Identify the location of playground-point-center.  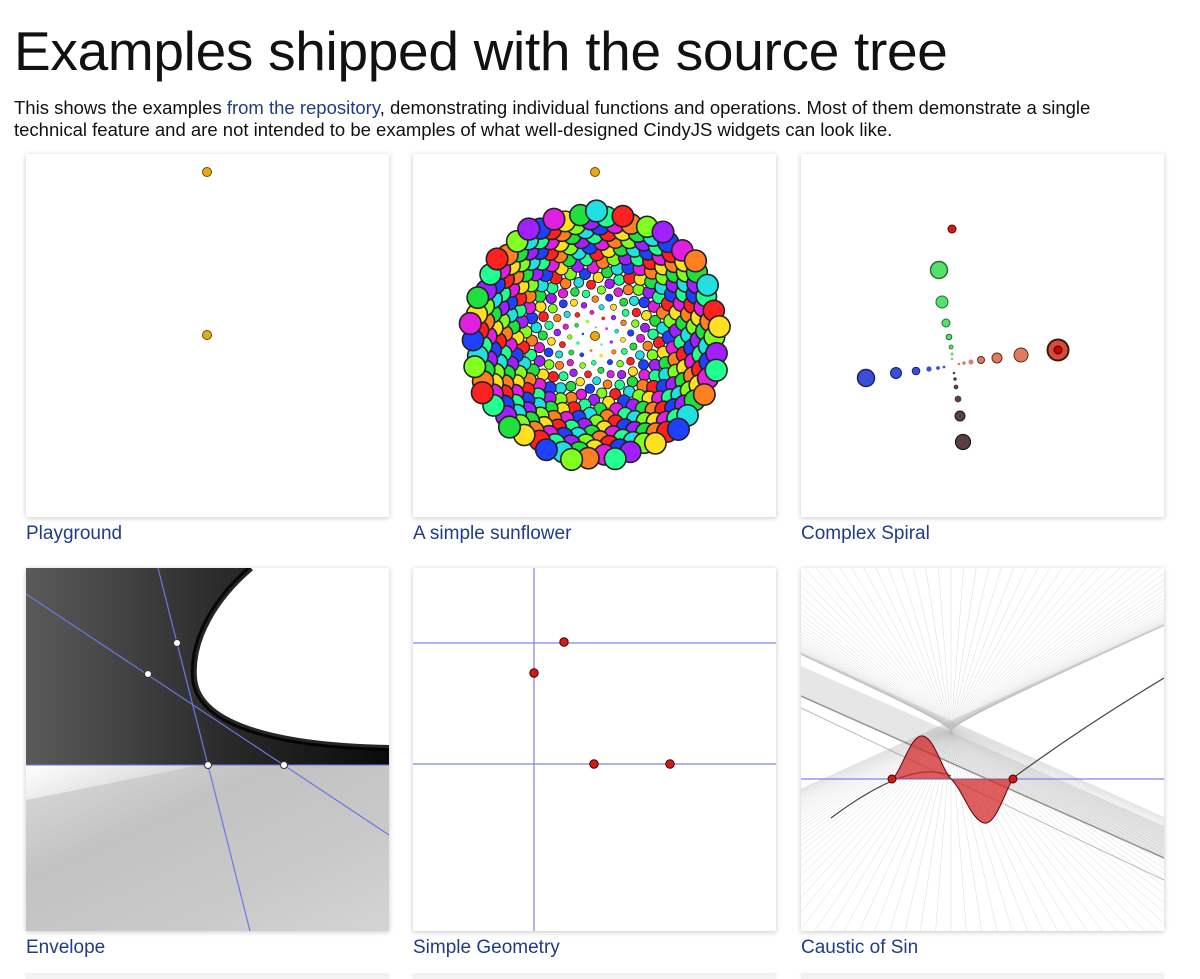
(207, 335).